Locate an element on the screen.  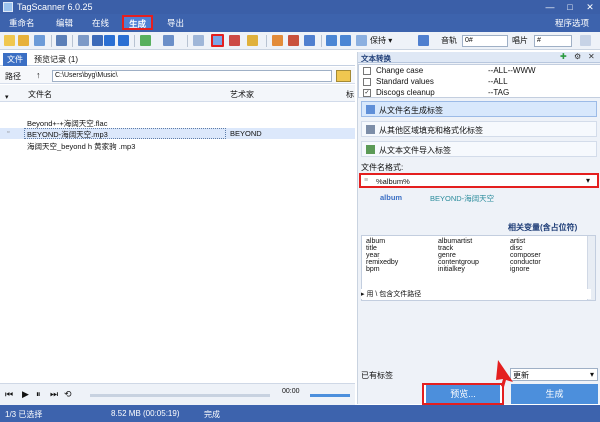
move-up-icon is located at coordinates (109, 40).